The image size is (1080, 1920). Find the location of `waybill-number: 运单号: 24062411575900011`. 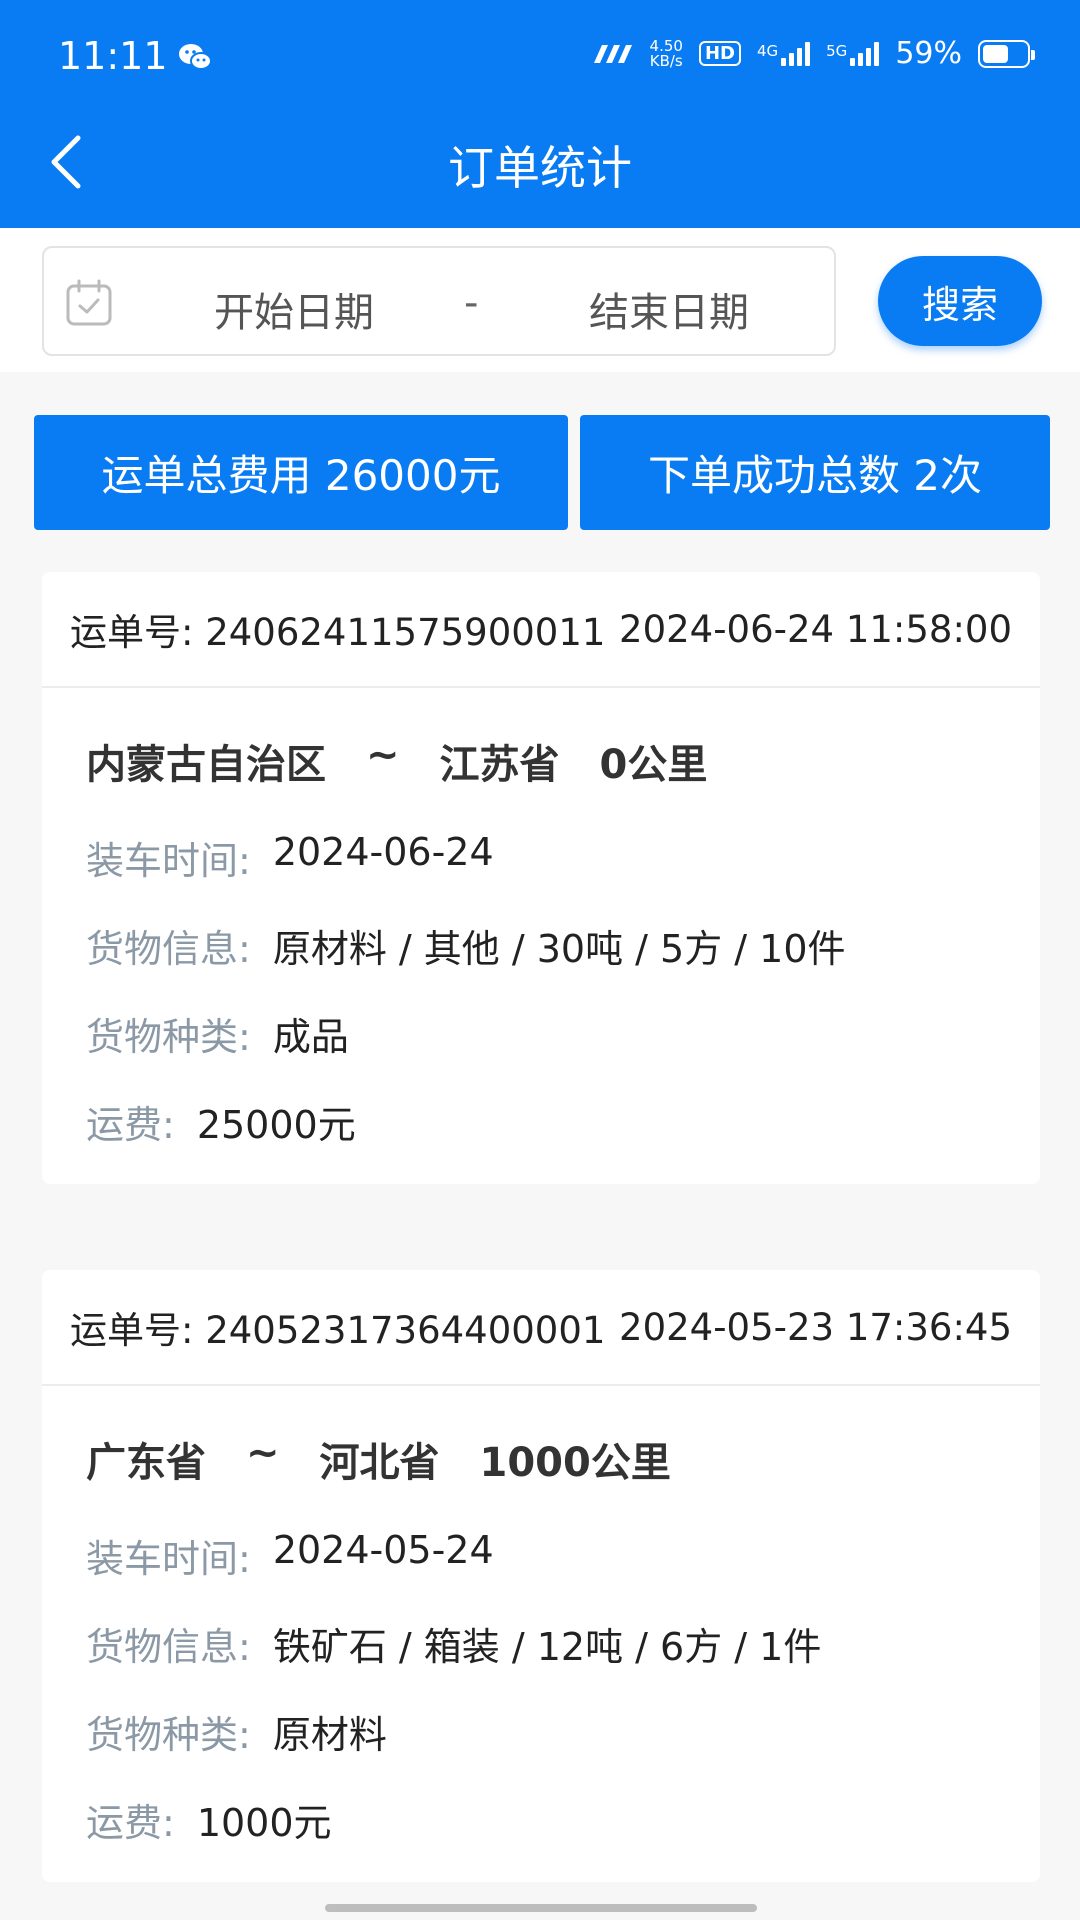

waybill-number: 运单号: 24062411575900011 is located at coordinates (338, 632).